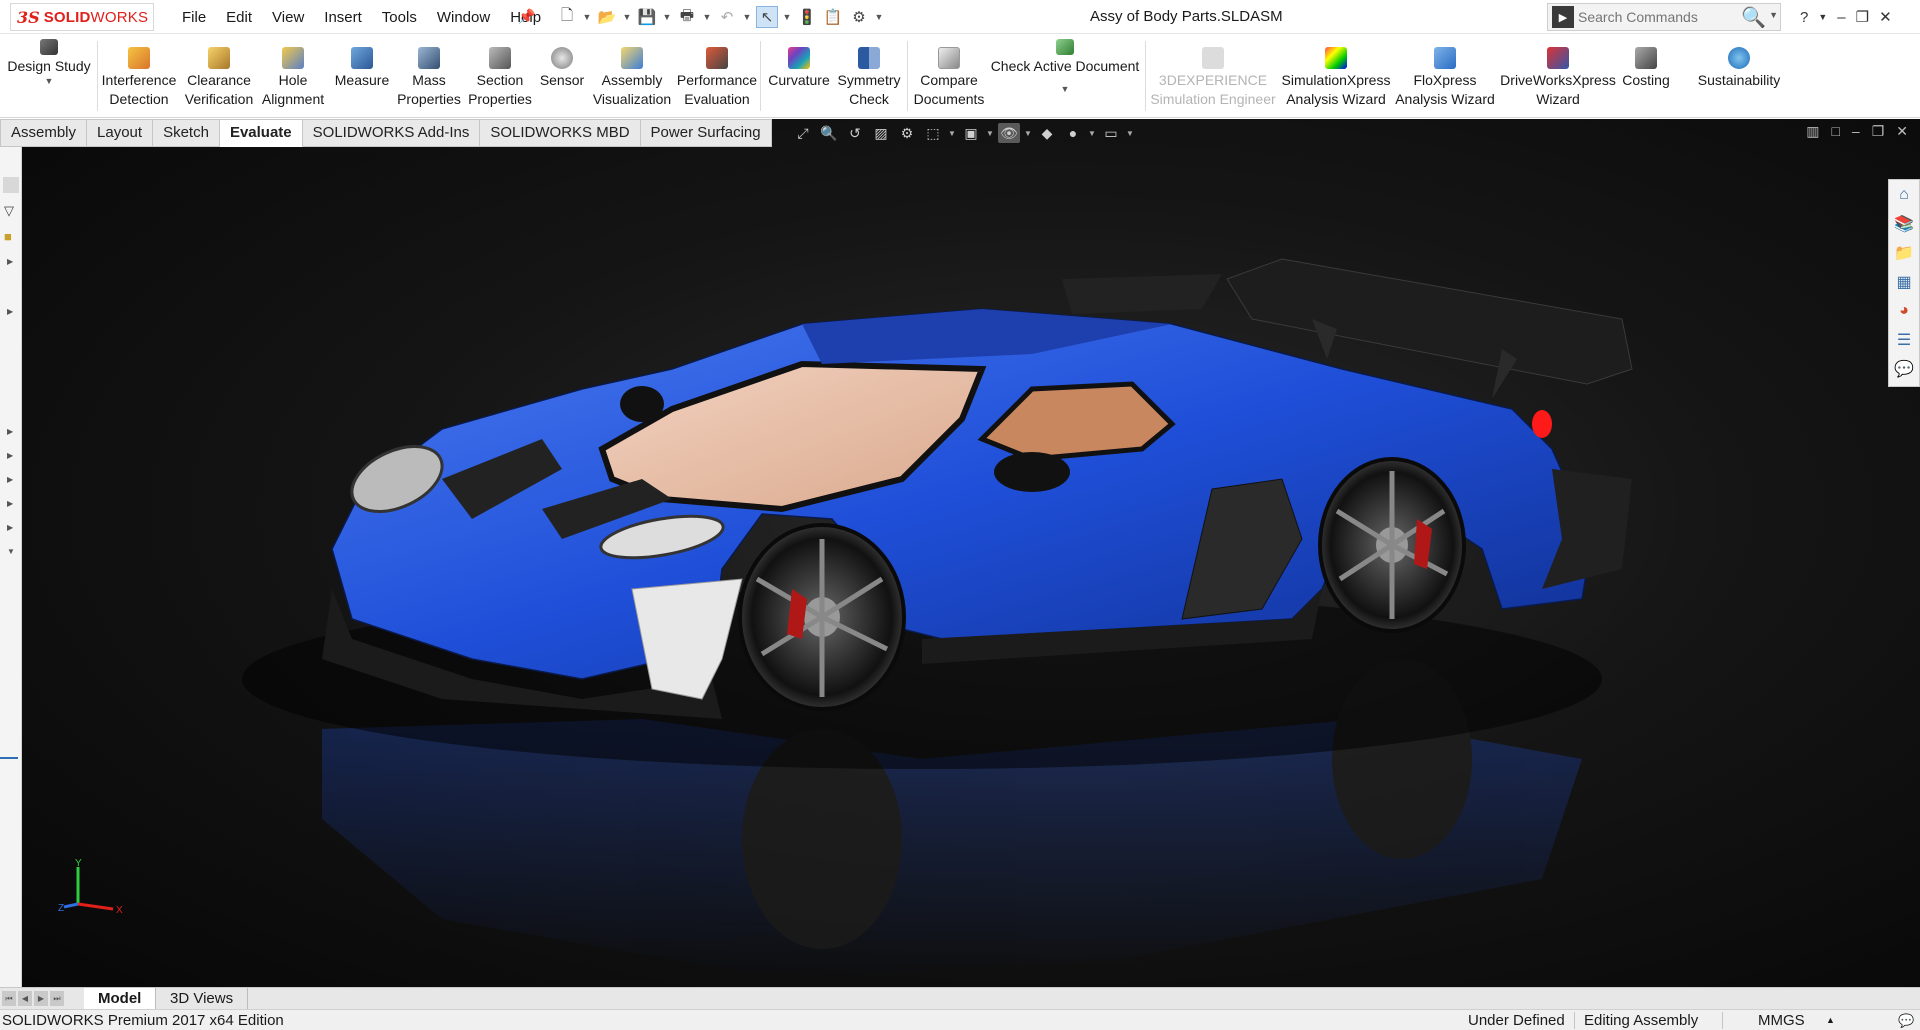 The image size is (1920, 1030). What do you see at coordinates (9, 758) in the screenshot?
I see `panel-splitter` at bounding box center [9, 758].